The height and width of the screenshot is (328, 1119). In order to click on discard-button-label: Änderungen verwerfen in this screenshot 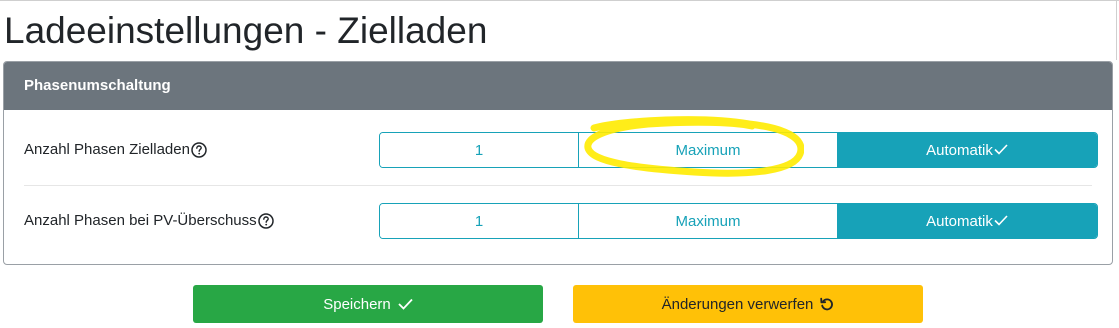, I will do `click(737, 304)`.